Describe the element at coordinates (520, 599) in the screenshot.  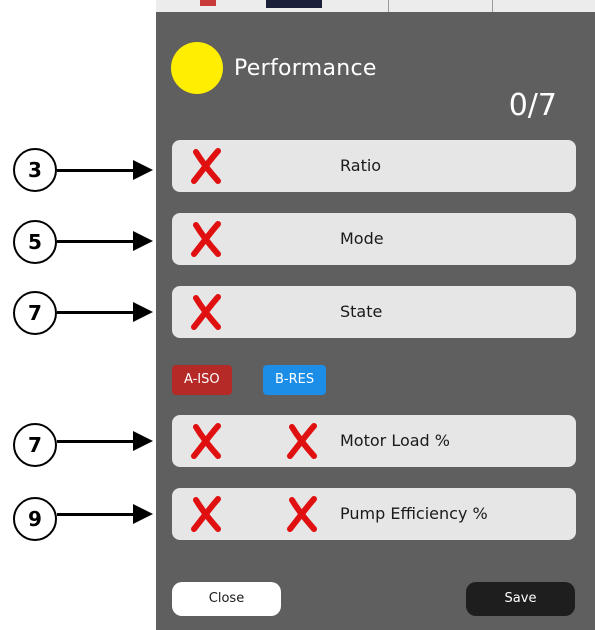
I see `save-button: Save` at that location.